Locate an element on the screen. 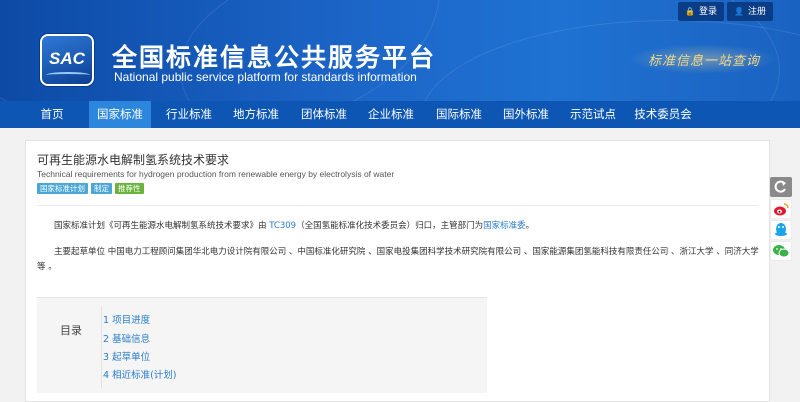 The image size is (800, 402). nav-item-national-standards: 国家标准 is located at coordinates (120, 114).